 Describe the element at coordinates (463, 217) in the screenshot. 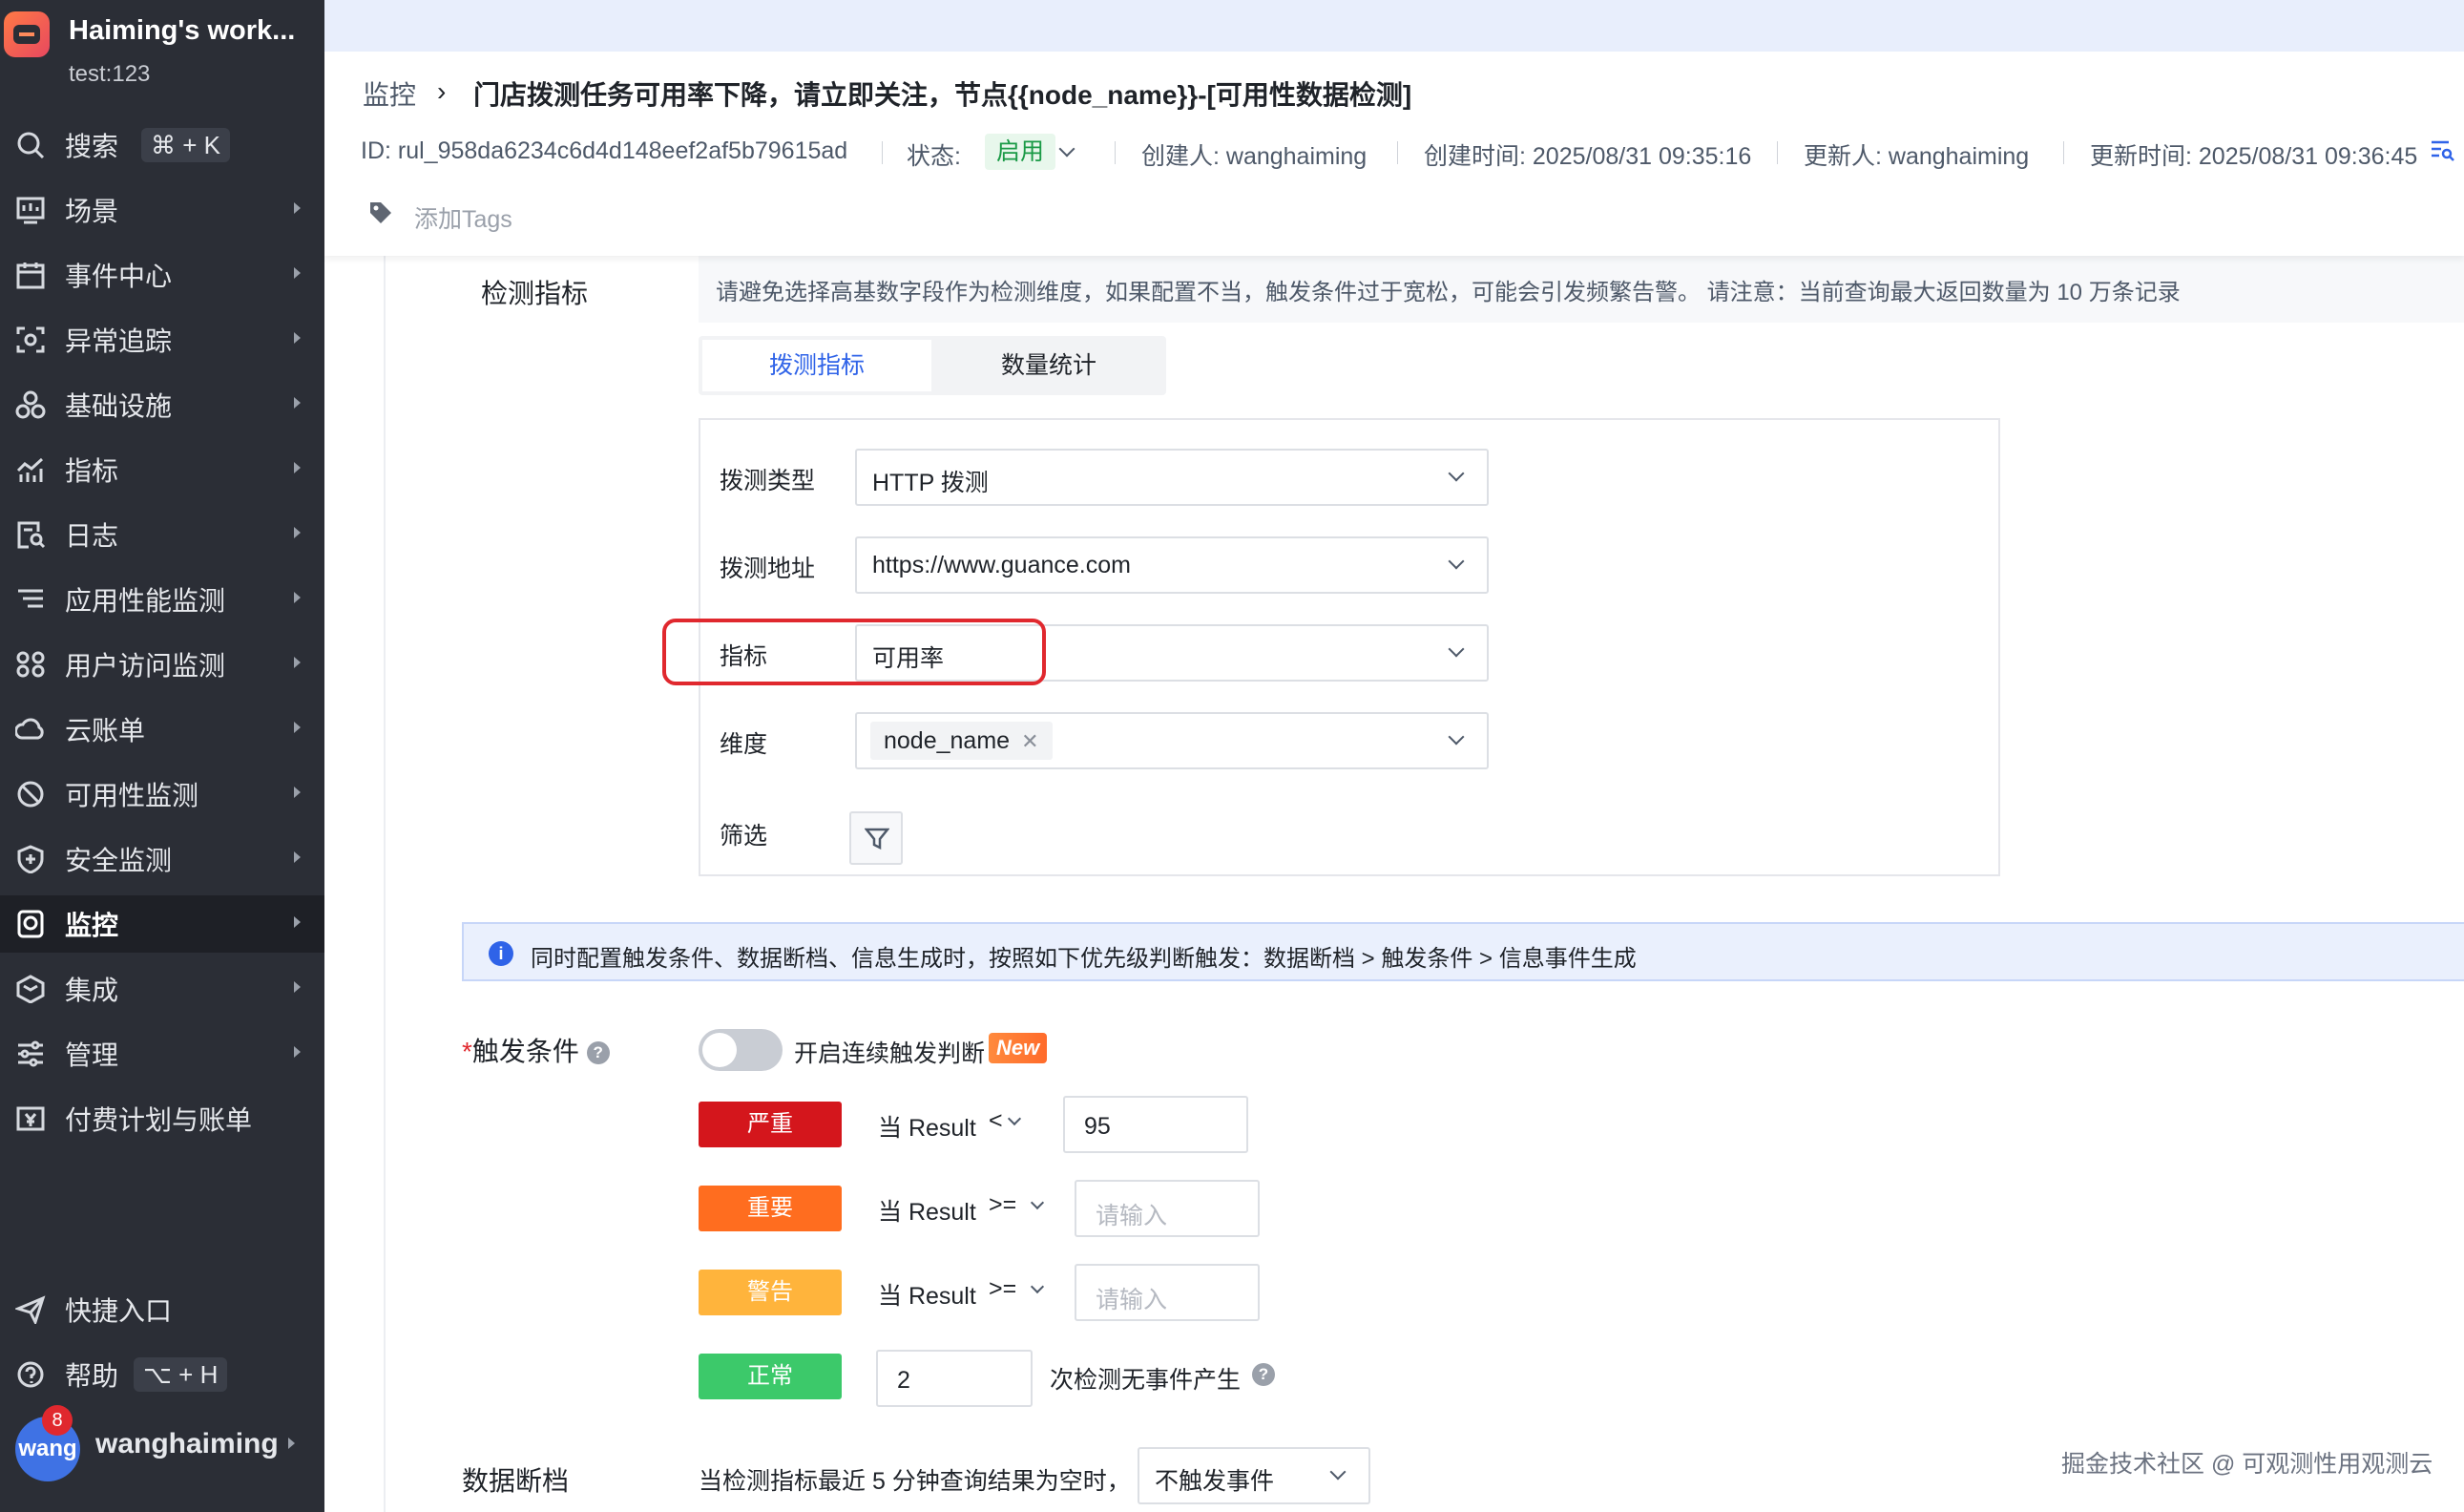

I see `add-tags-button: 添加Tags` at that location.